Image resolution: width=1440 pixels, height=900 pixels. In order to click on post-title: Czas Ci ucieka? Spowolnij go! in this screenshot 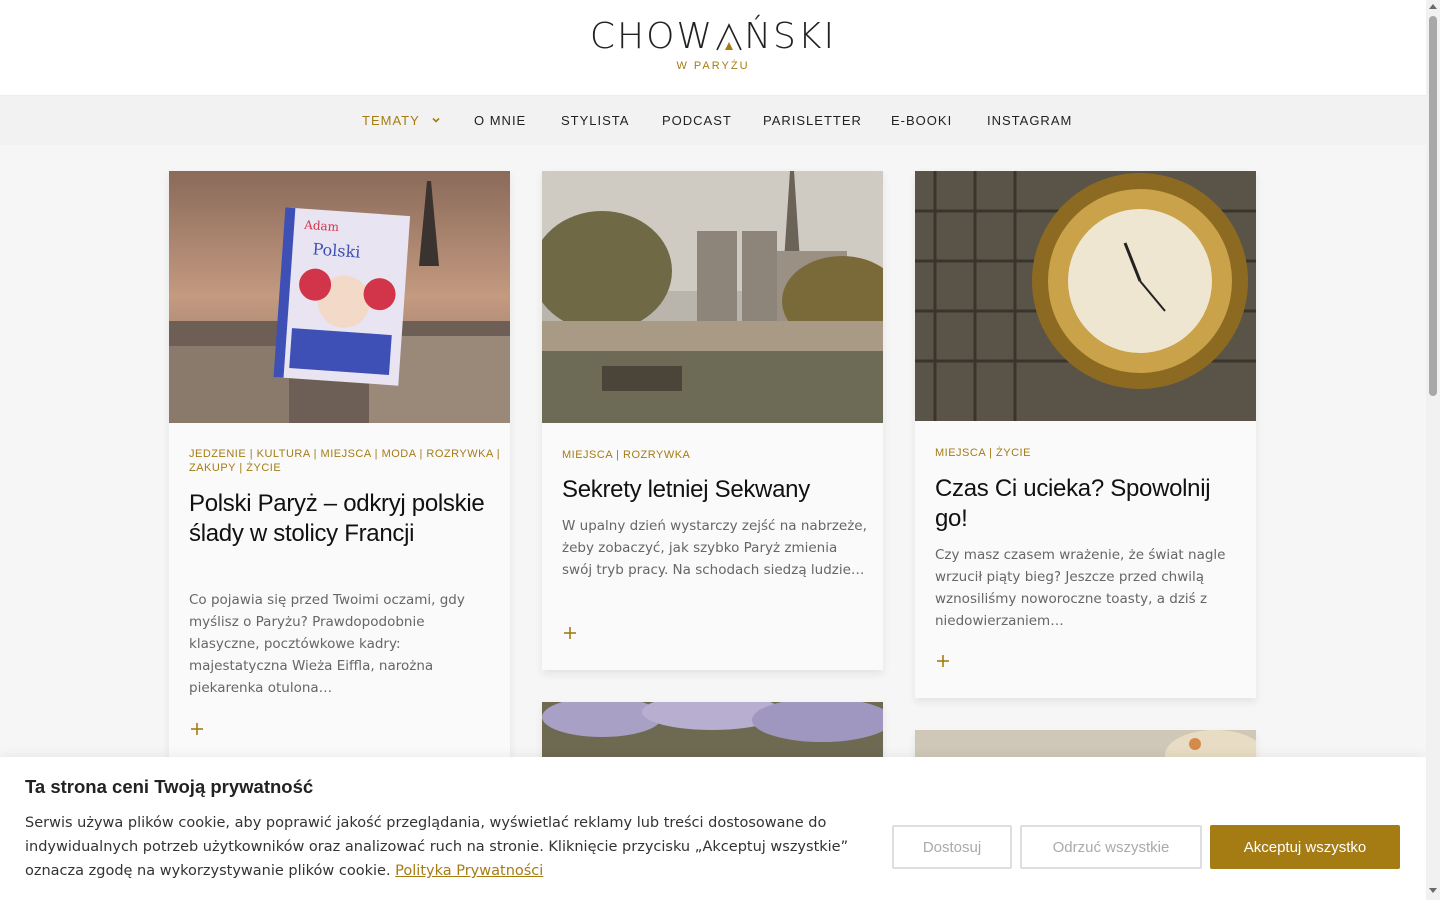, I will do `click(1085, 504)`.